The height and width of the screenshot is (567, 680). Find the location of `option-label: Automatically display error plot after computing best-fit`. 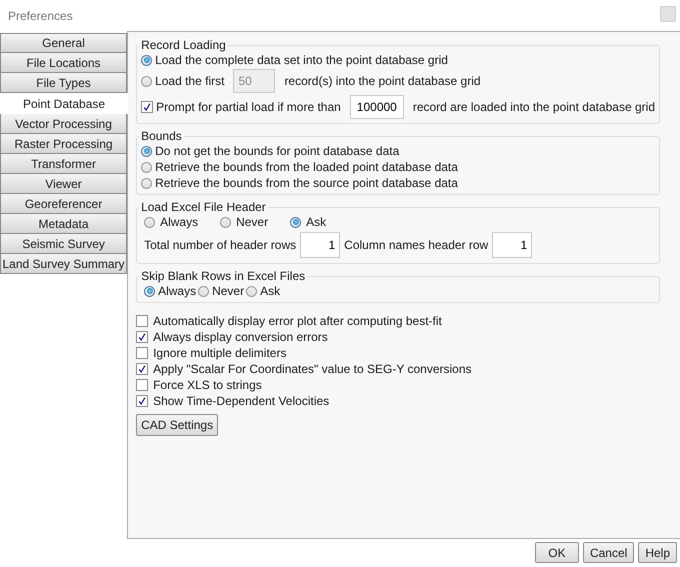

option-label: Automatically display error plot after computing best-fit is located at coordinates (297, 321).